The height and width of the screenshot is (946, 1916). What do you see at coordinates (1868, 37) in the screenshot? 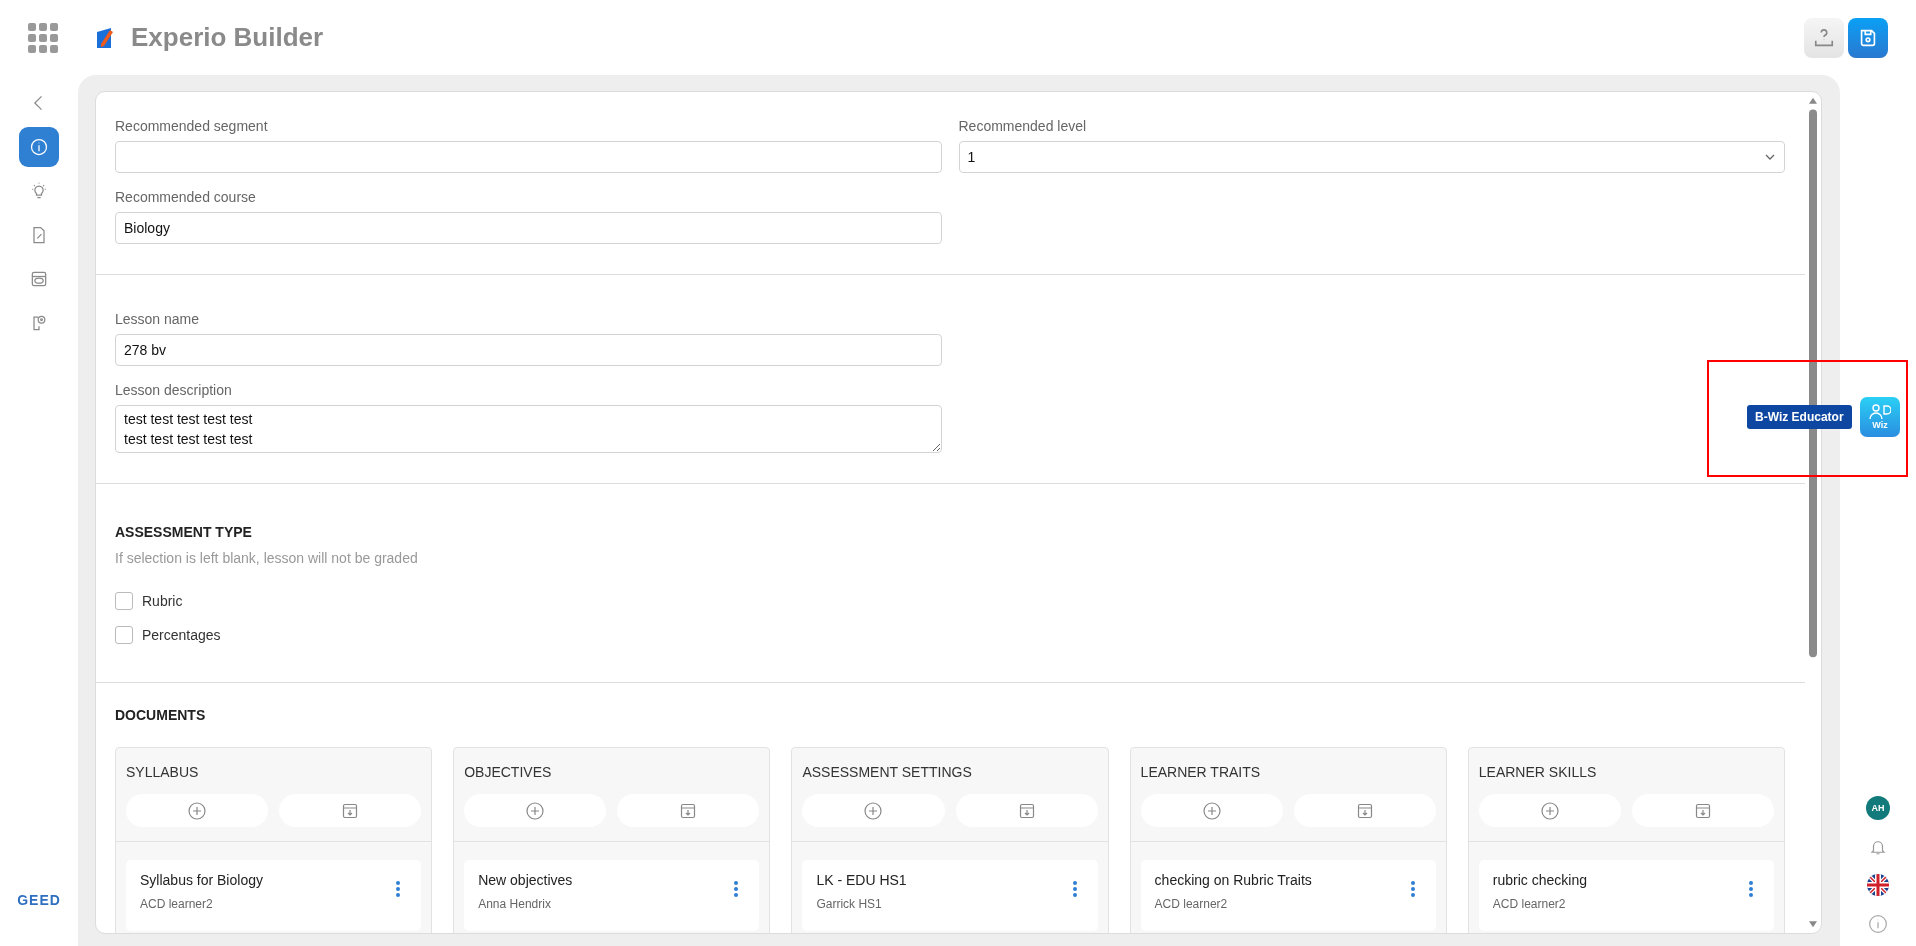
I see `save-button` at bounding box center [1868, 37].